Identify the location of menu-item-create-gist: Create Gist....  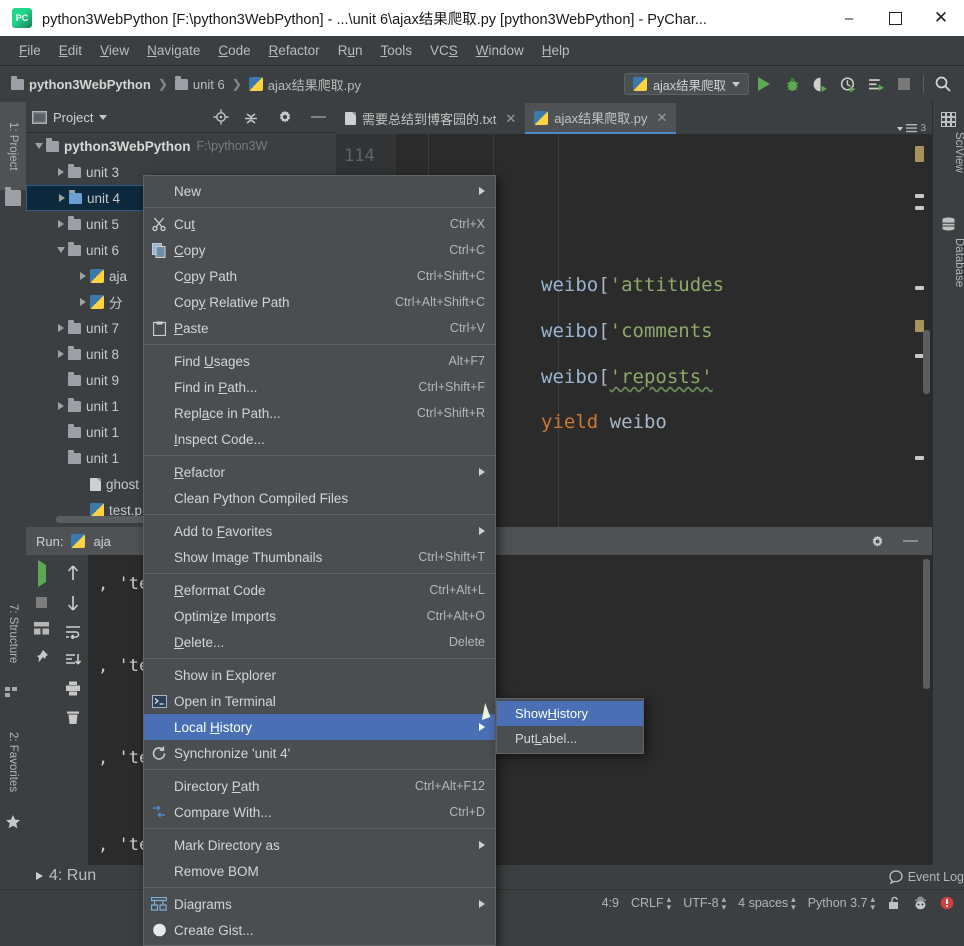
(319, 930).